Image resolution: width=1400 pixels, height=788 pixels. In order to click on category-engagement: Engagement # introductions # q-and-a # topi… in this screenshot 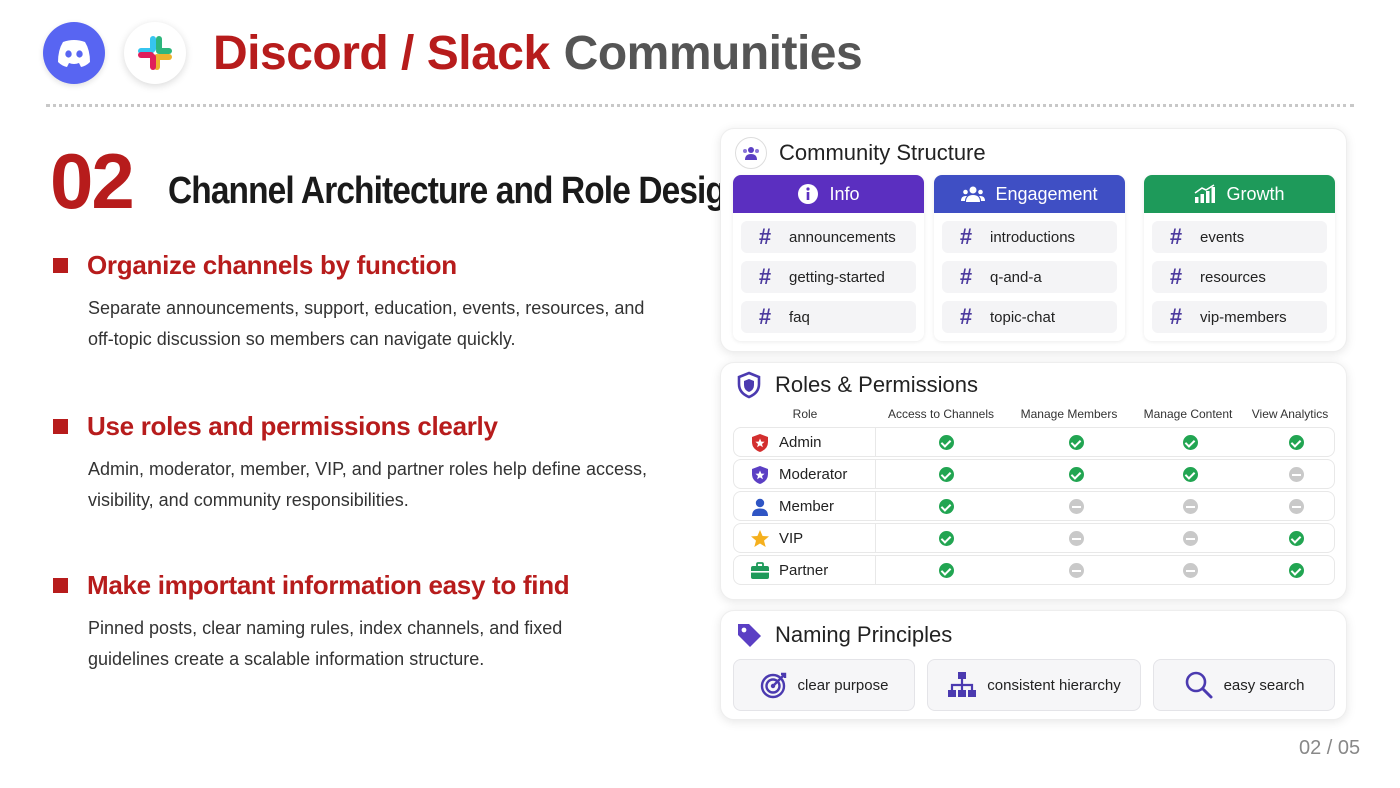, I will do `click(1029, 258)`.